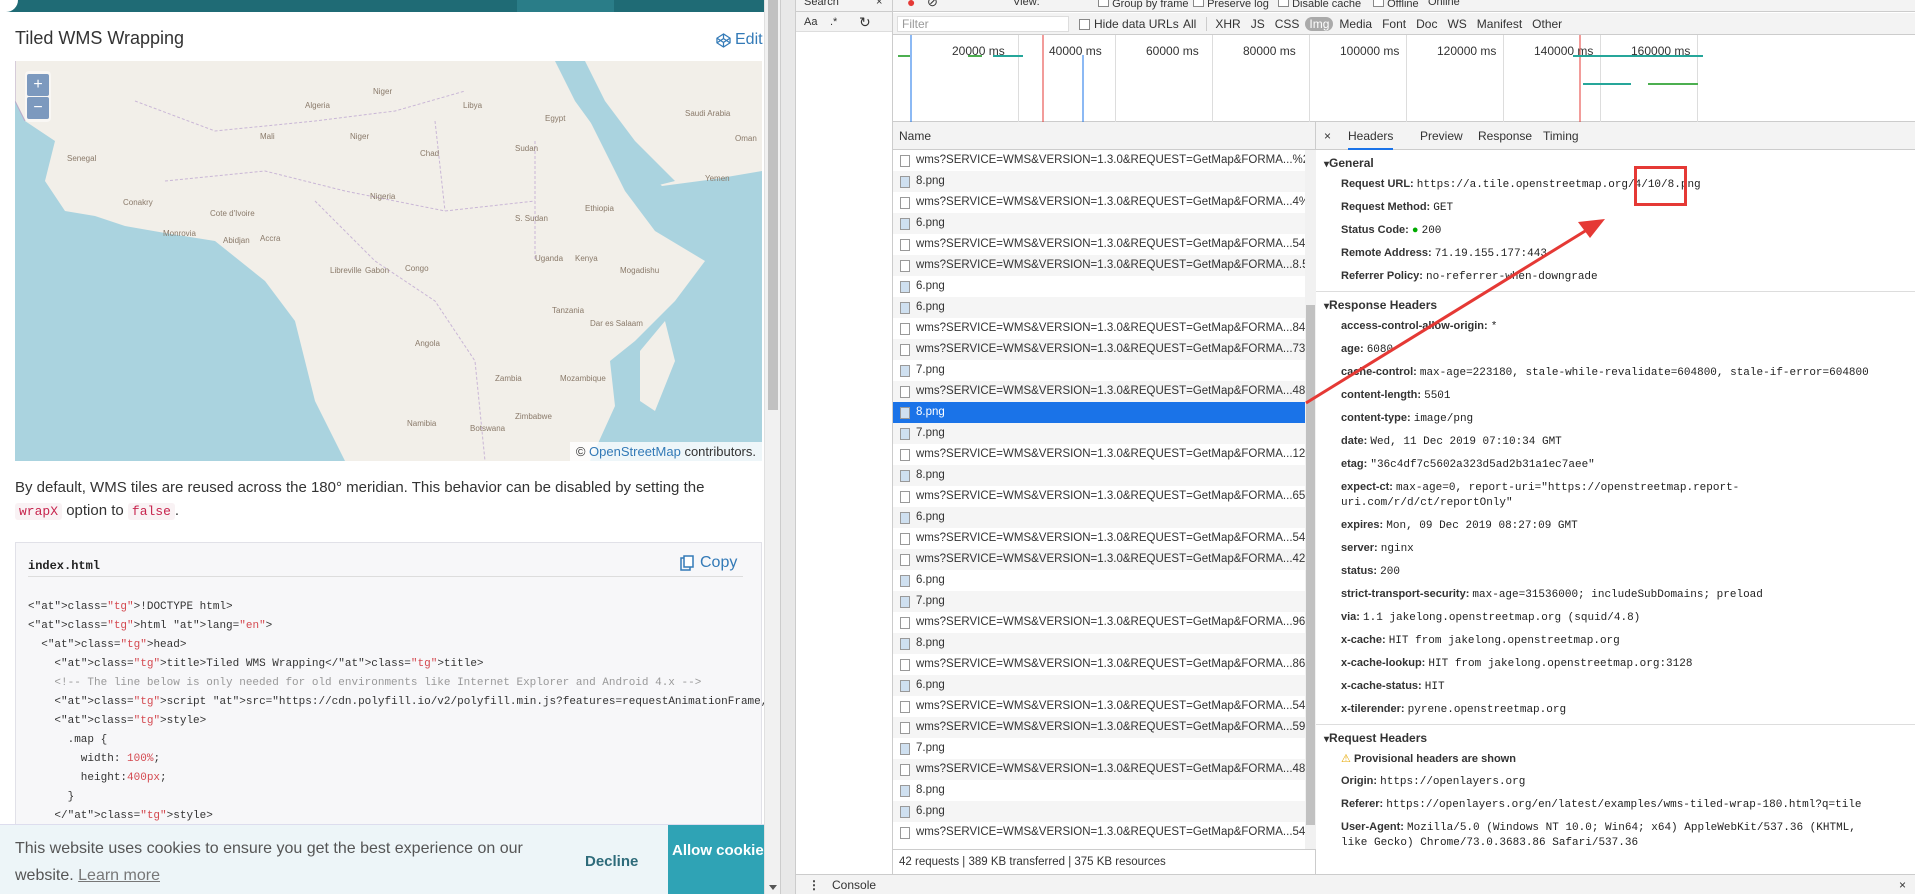 The width and height of the screenshot is (1915, 894). Describe the element at coordinates (1371, 139) in the screenshot. I see `tab-headers: Headers` at that location.